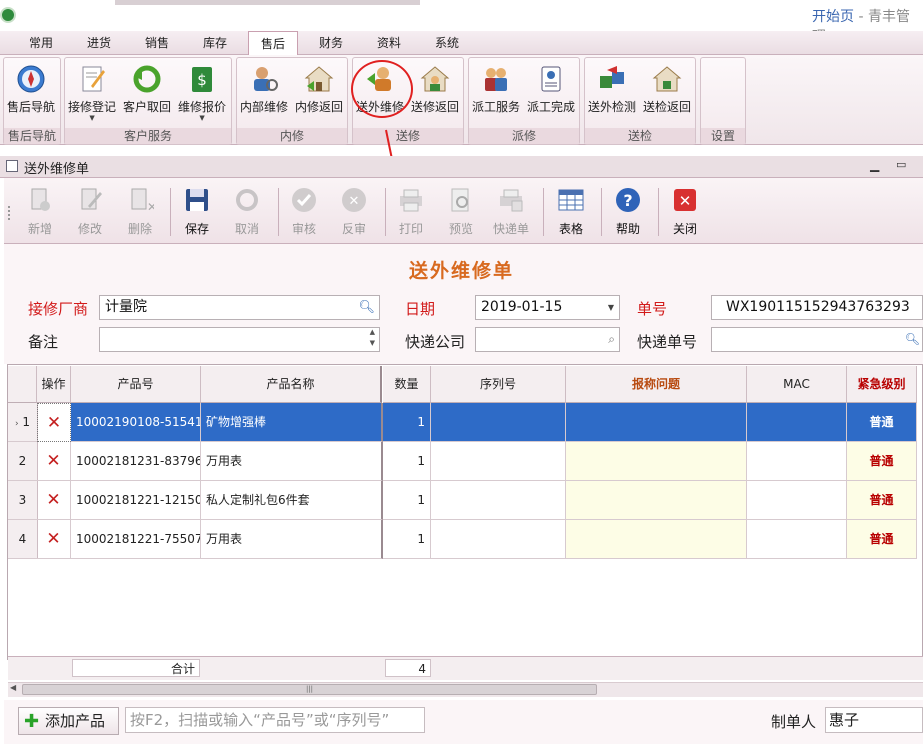  I want to click on column-header-mac: MAC, so click(797, 384).